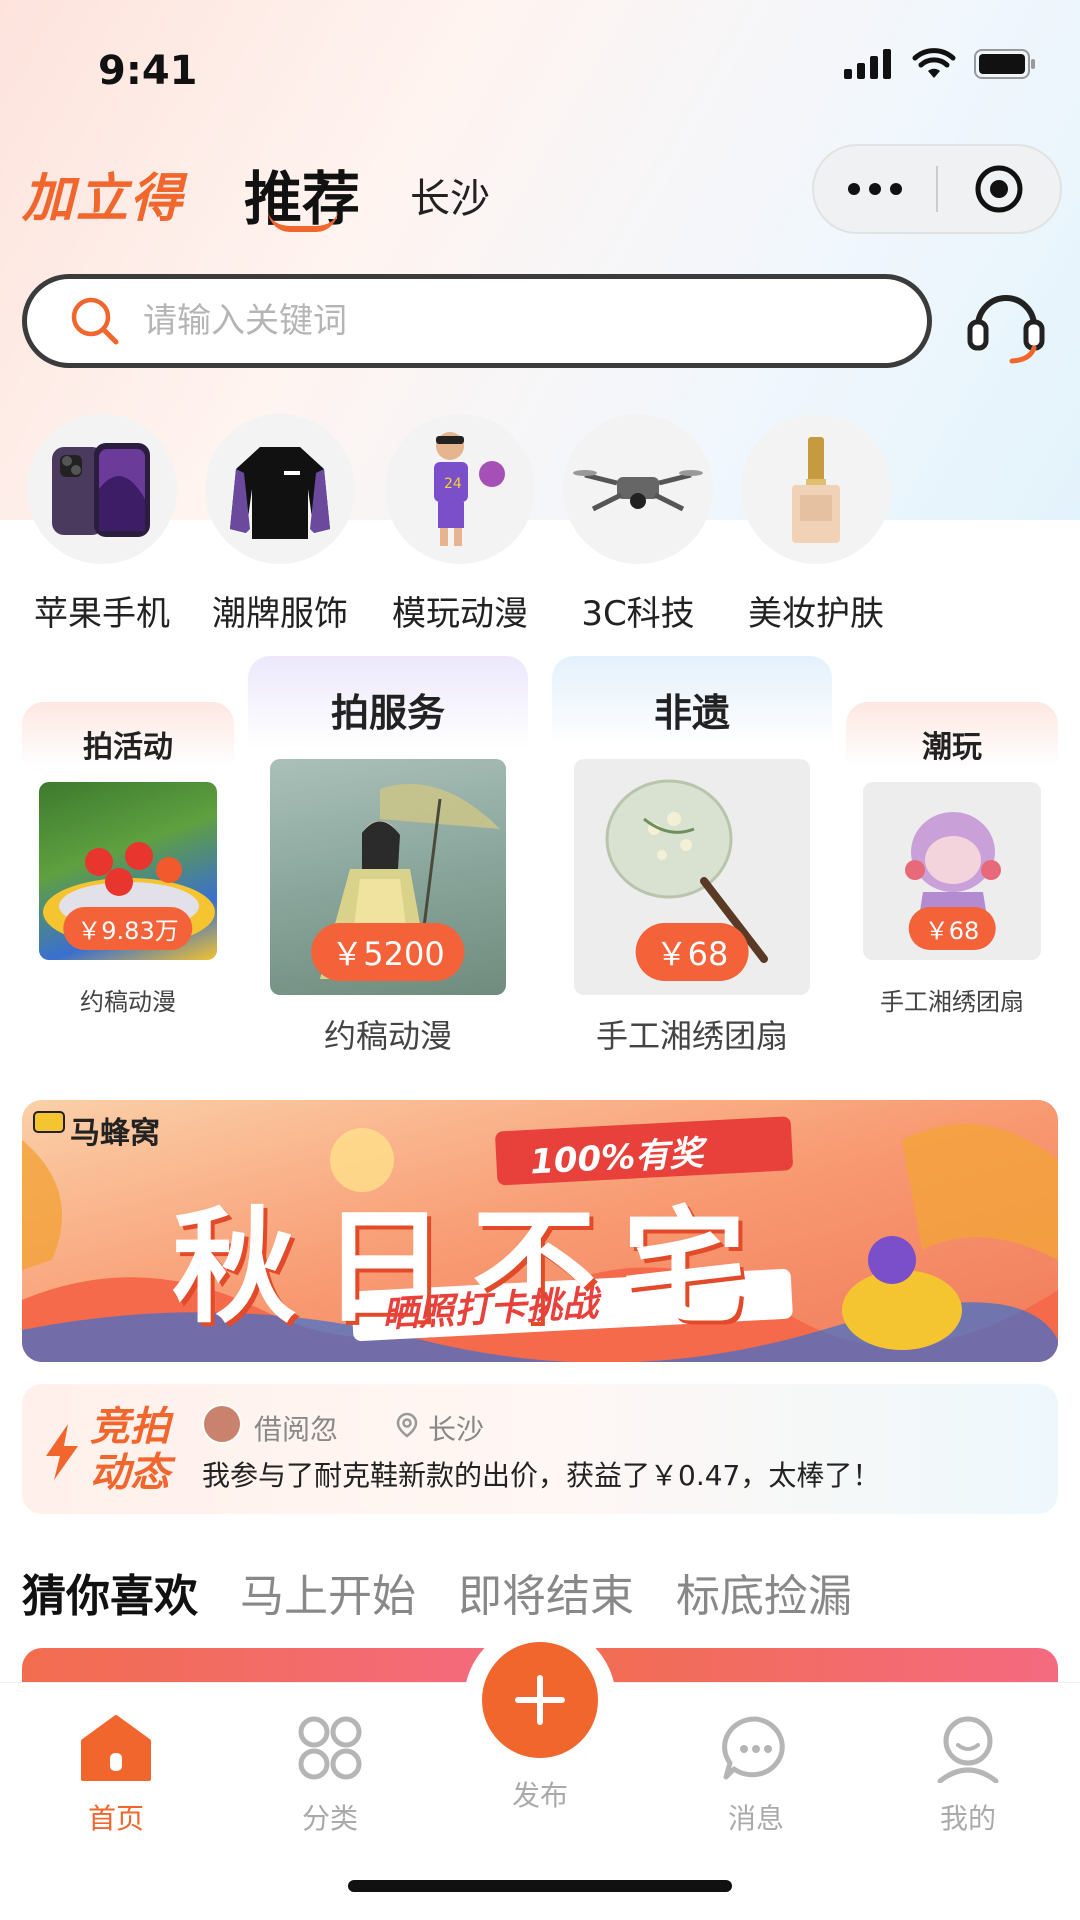 Image resolution: width=1080 pixels, height=1920 pixels. I want to click on category-item: 苹果手机, so click(102, 524).